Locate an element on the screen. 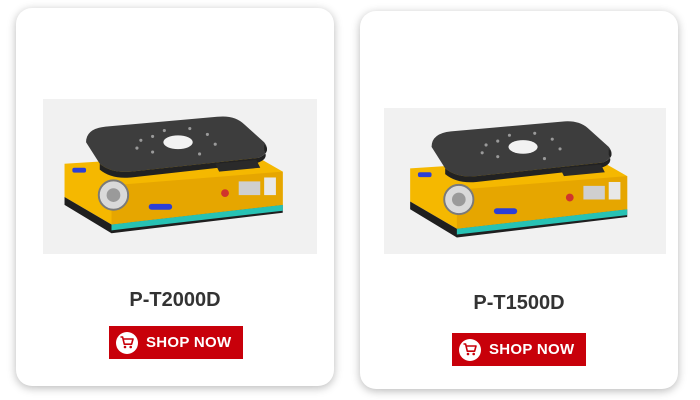 This screenshot has height=400, width=700. product-name: P-T2000D is located at coordinates (175, 300).